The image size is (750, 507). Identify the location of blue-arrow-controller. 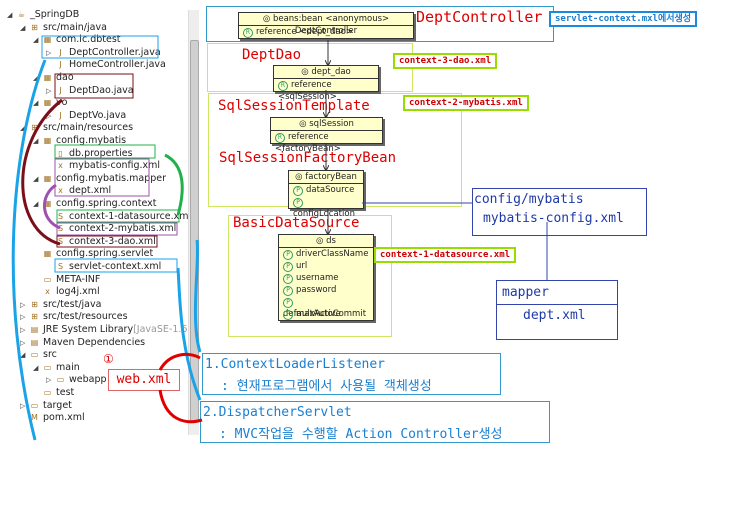
(29, 250).